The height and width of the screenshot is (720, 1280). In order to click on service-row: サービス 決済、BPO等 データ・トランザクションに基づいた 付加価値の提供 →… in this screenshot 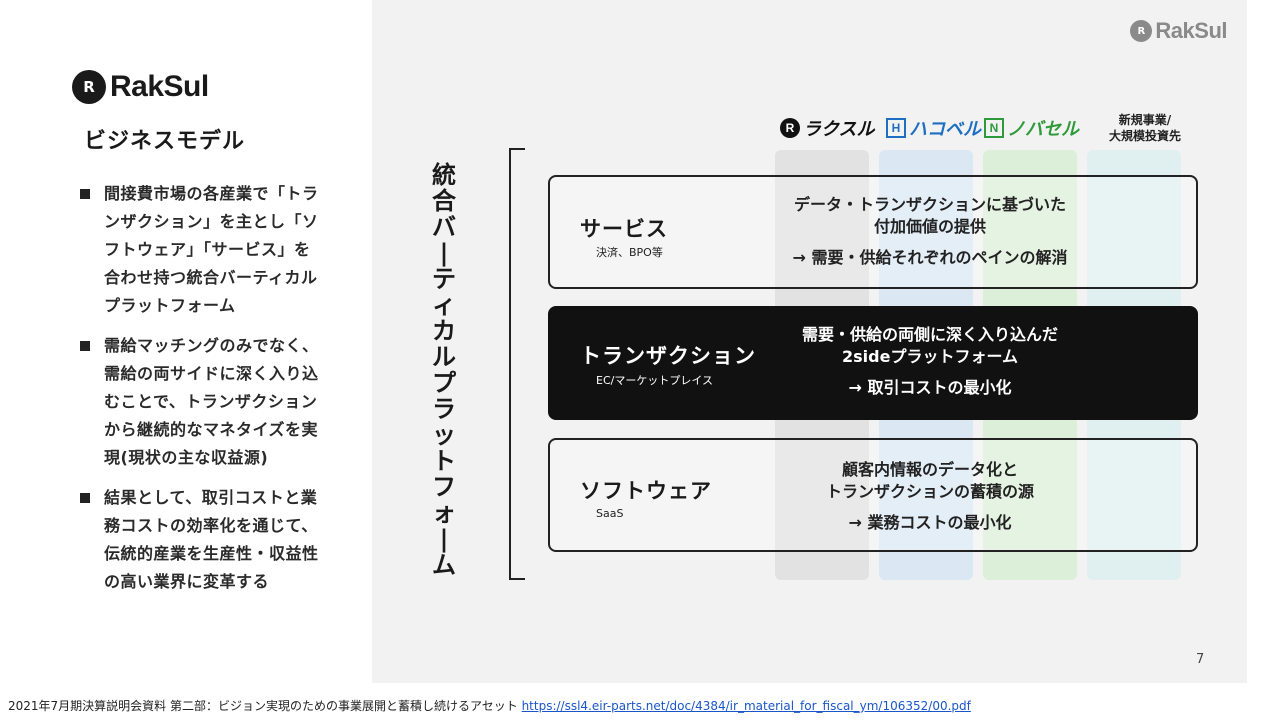, I will do `click(873, 232)`.